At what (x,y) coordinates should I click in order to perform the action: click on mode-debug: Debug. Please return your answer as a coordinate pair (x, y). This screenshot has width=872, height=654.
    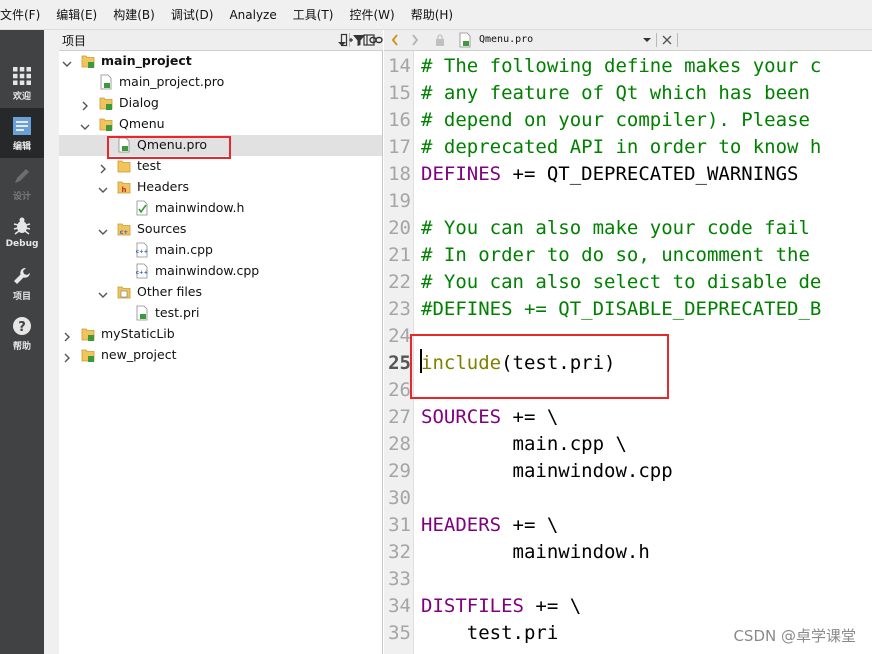
    Looking at the image, I should click on (22, 233).